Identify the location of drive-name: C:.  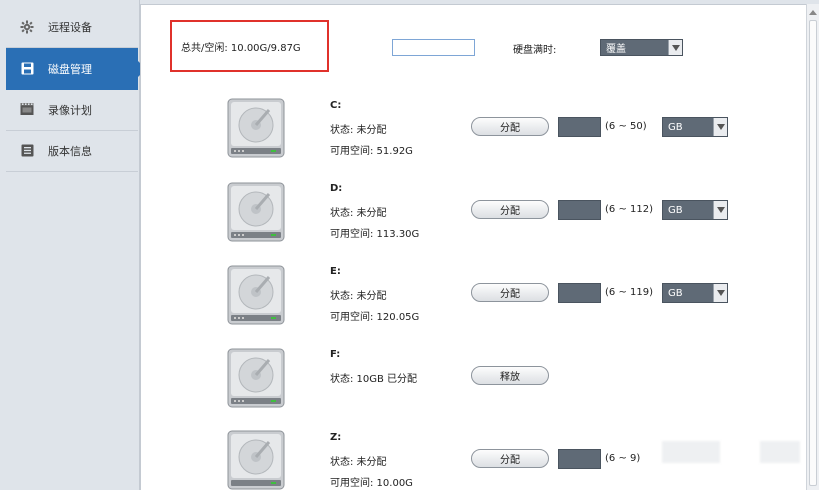
(336, 105).